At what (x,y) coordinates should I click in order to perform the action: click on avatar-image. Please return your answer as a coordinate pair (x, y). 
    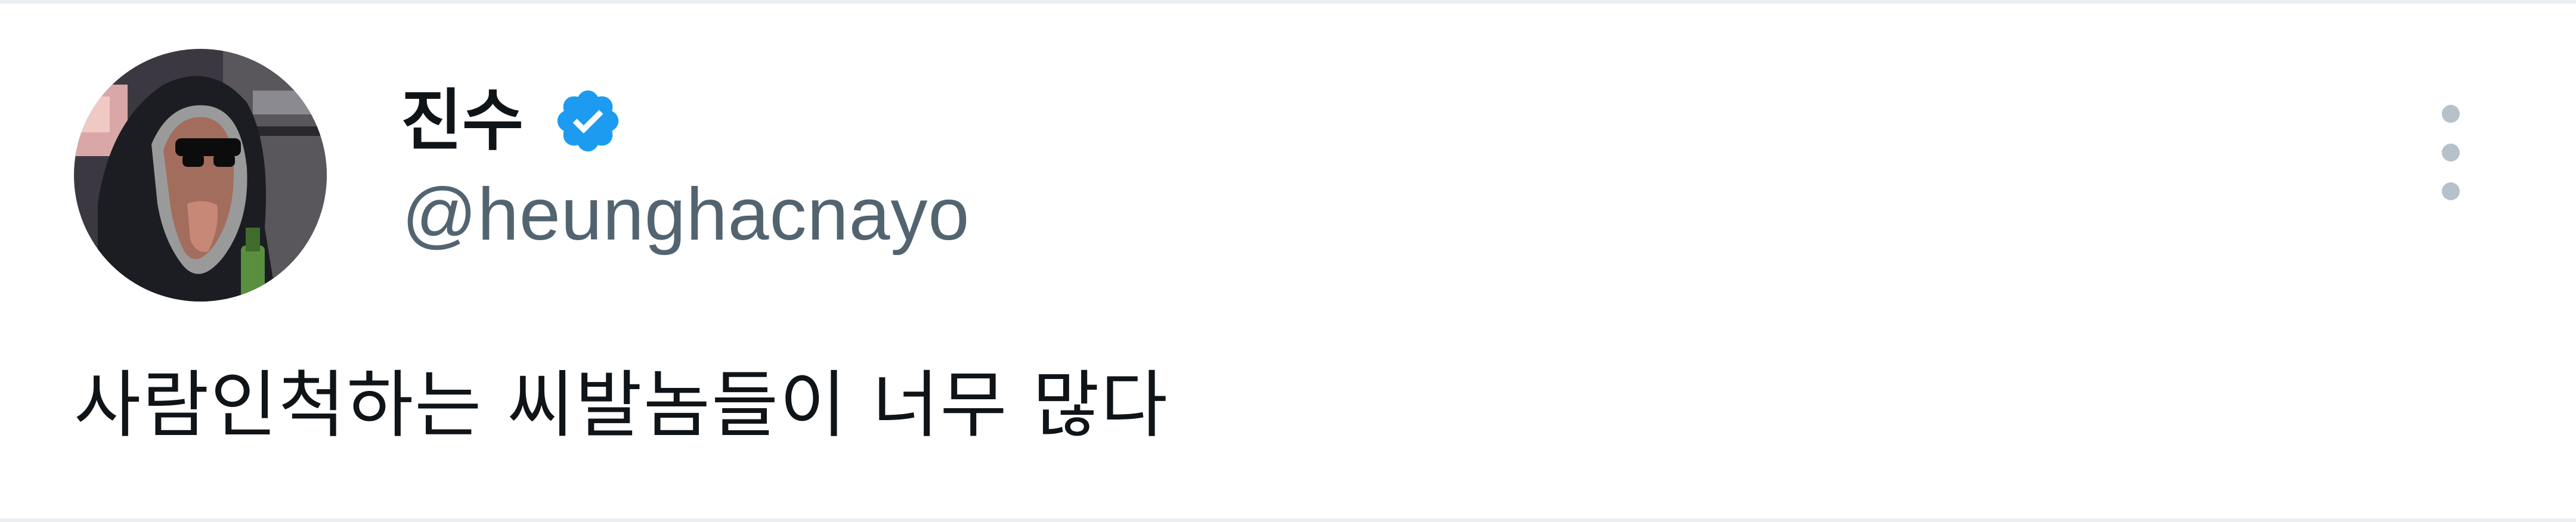
    Looking at the image, I should click on (200, 176).